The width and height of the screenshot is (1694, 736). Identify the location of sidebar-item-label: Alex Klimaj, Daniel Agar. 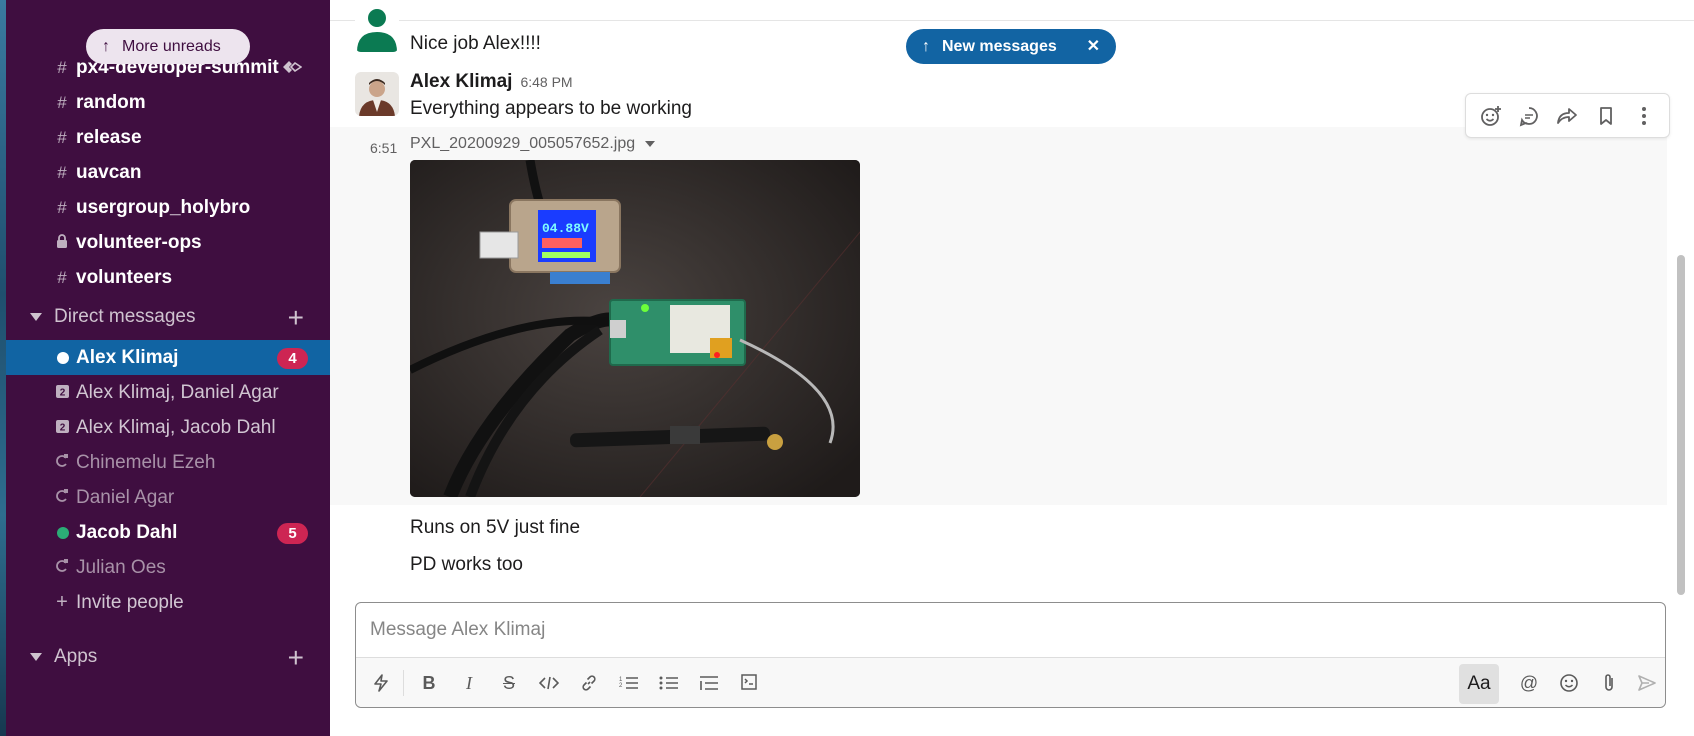
(177, 392).